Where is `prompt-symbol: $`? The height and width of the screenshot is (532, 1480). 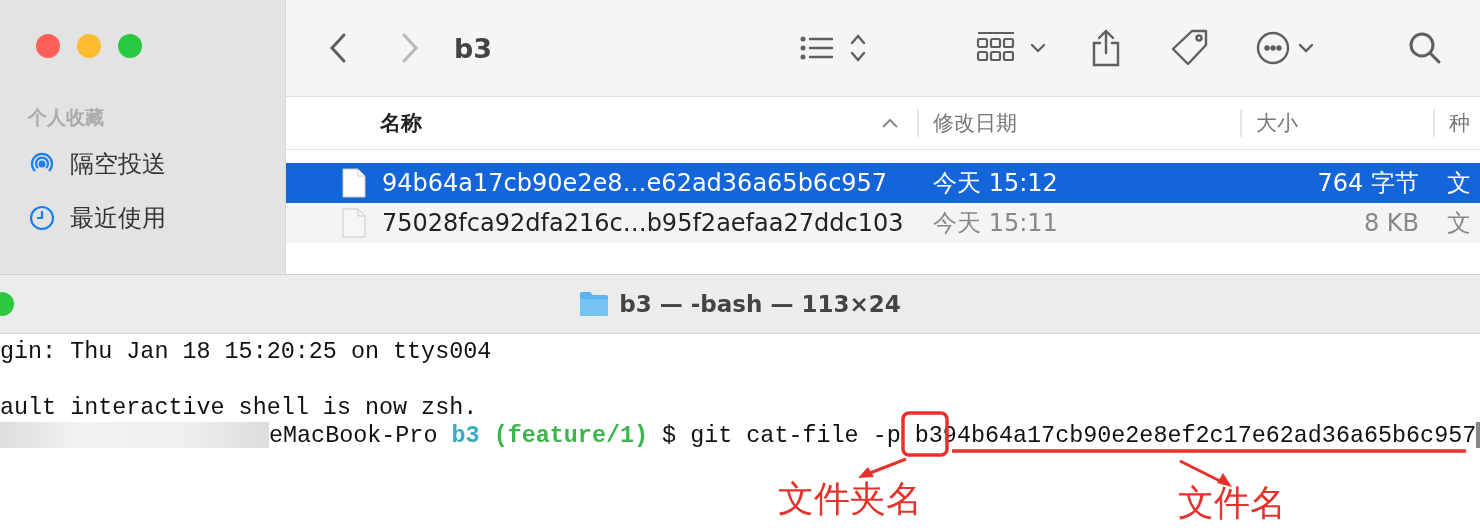
prompt-symbol: $ is located at coordinates (669, 436).